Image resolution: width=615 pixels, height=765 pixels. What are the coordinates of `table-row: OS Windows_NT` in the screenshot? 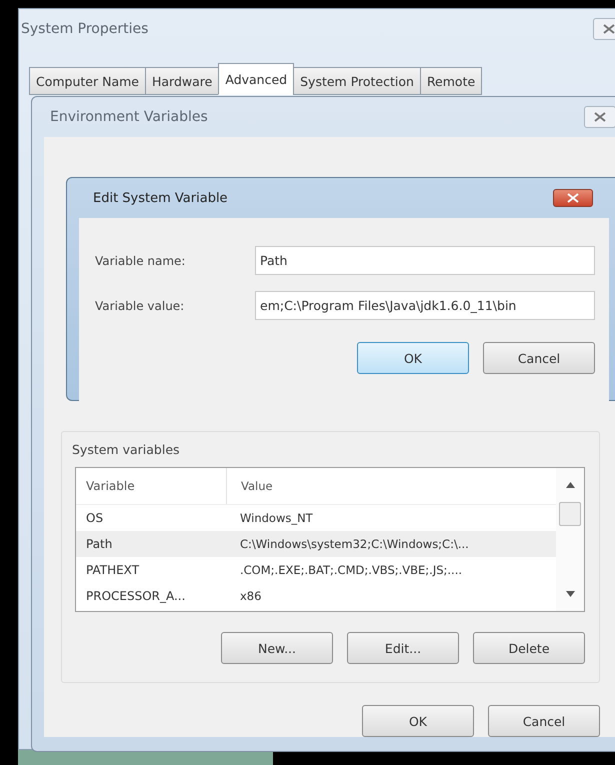 It's located at (316, 518).